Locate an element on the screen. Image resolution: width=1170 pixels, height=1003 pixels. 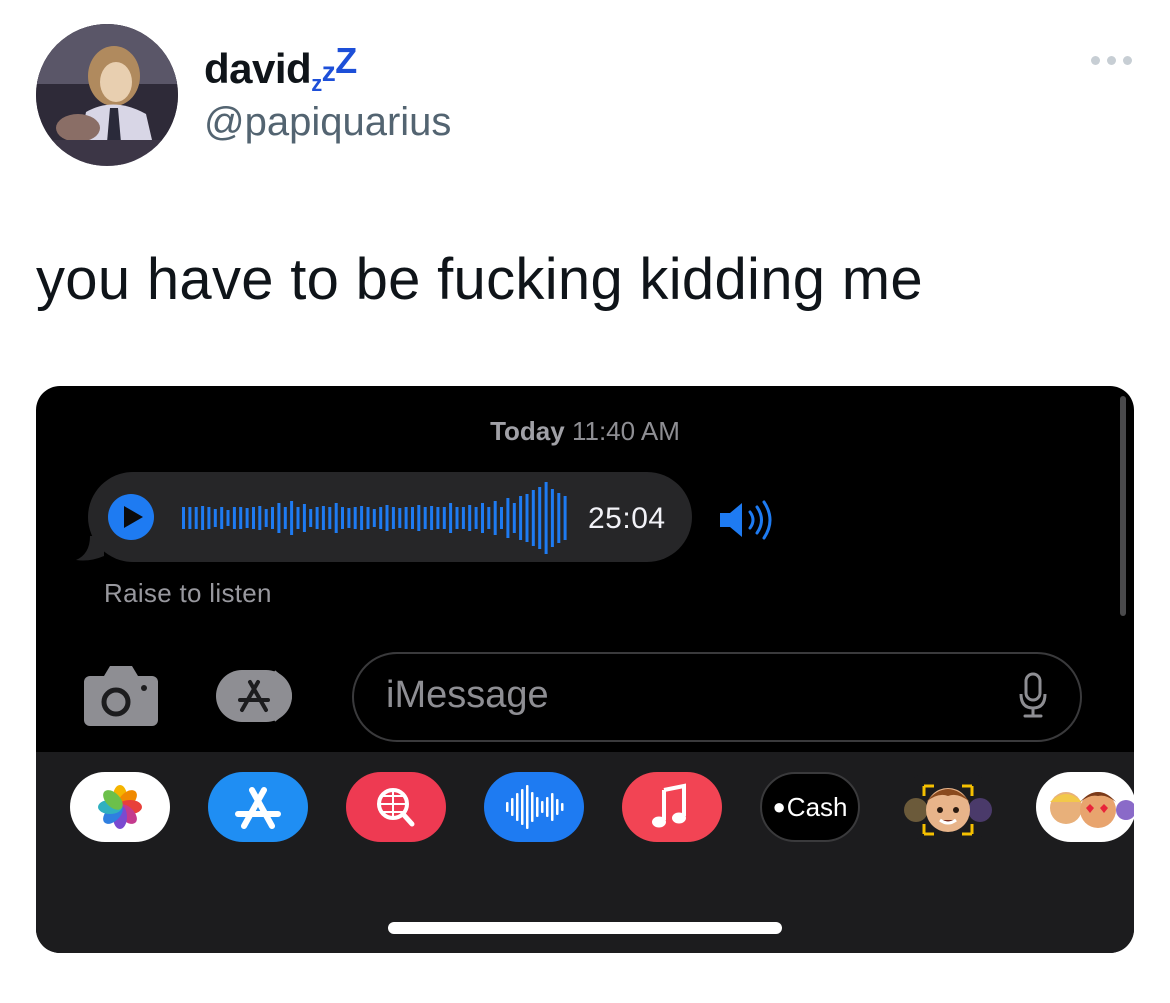
sleeping-emoji: zzZ is located at coordinates (334, 68).